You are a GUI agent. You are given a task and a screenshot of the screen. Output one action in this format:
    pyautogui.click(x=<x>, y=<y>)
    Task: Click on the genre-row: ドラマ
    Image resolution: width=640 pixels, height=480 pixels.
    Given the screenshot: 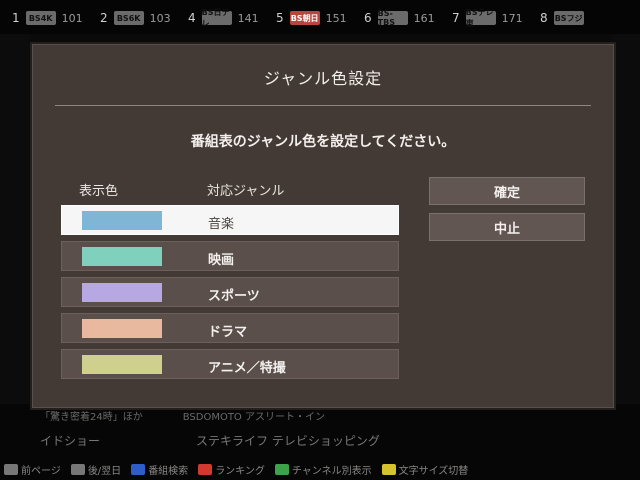 What is the action you would take?
    pyautogui.click(x=230, y=328)
    